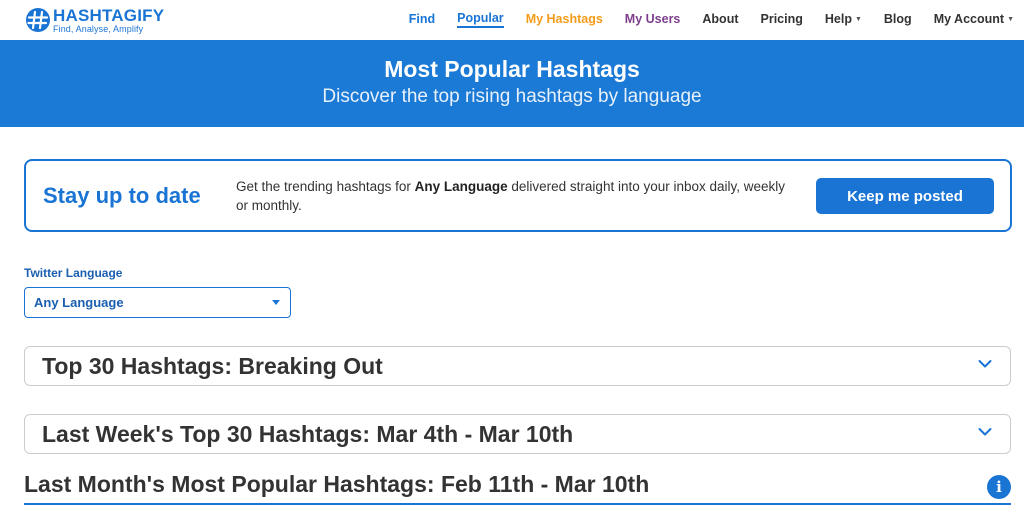 This screenshot has width=1024, height=514. Describe the element at coordinates (969, 19) in the screenshot. I see `nav-my-account-label: My Account` at that location.